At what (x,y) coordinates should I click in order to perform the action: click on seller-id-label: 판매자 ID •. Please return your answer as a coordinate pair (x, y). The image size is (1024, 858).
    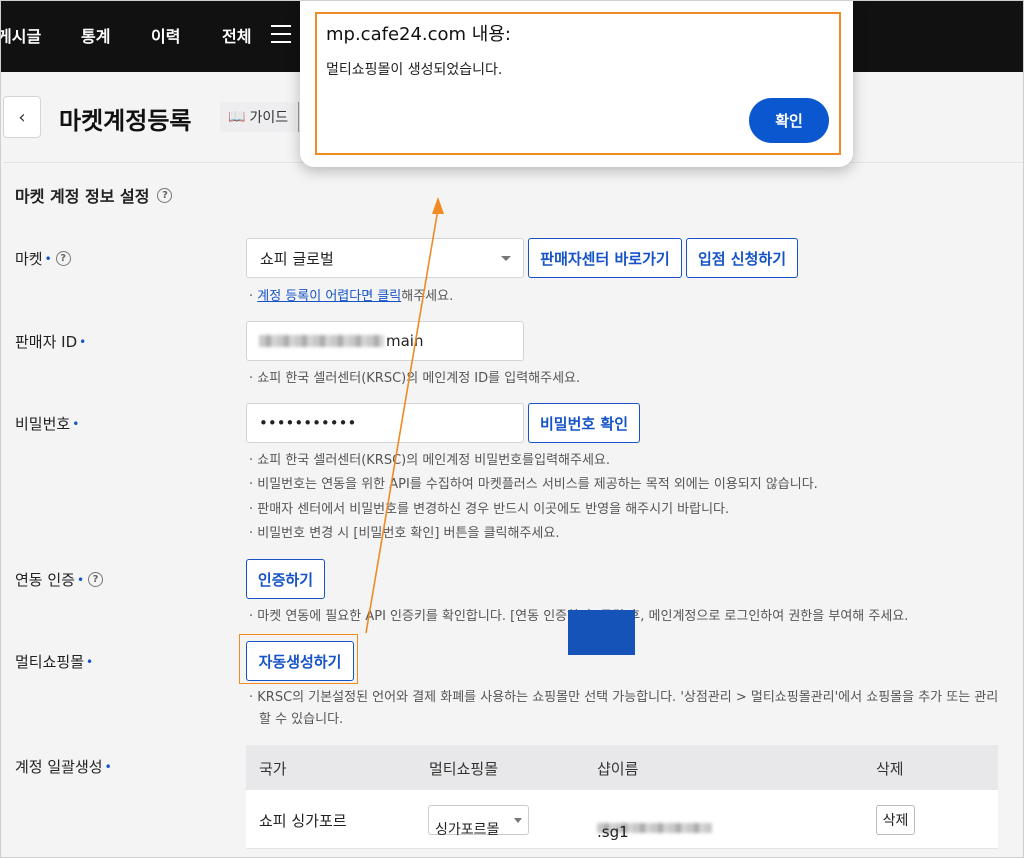
    Looking at the image, I should click on (51, 341).